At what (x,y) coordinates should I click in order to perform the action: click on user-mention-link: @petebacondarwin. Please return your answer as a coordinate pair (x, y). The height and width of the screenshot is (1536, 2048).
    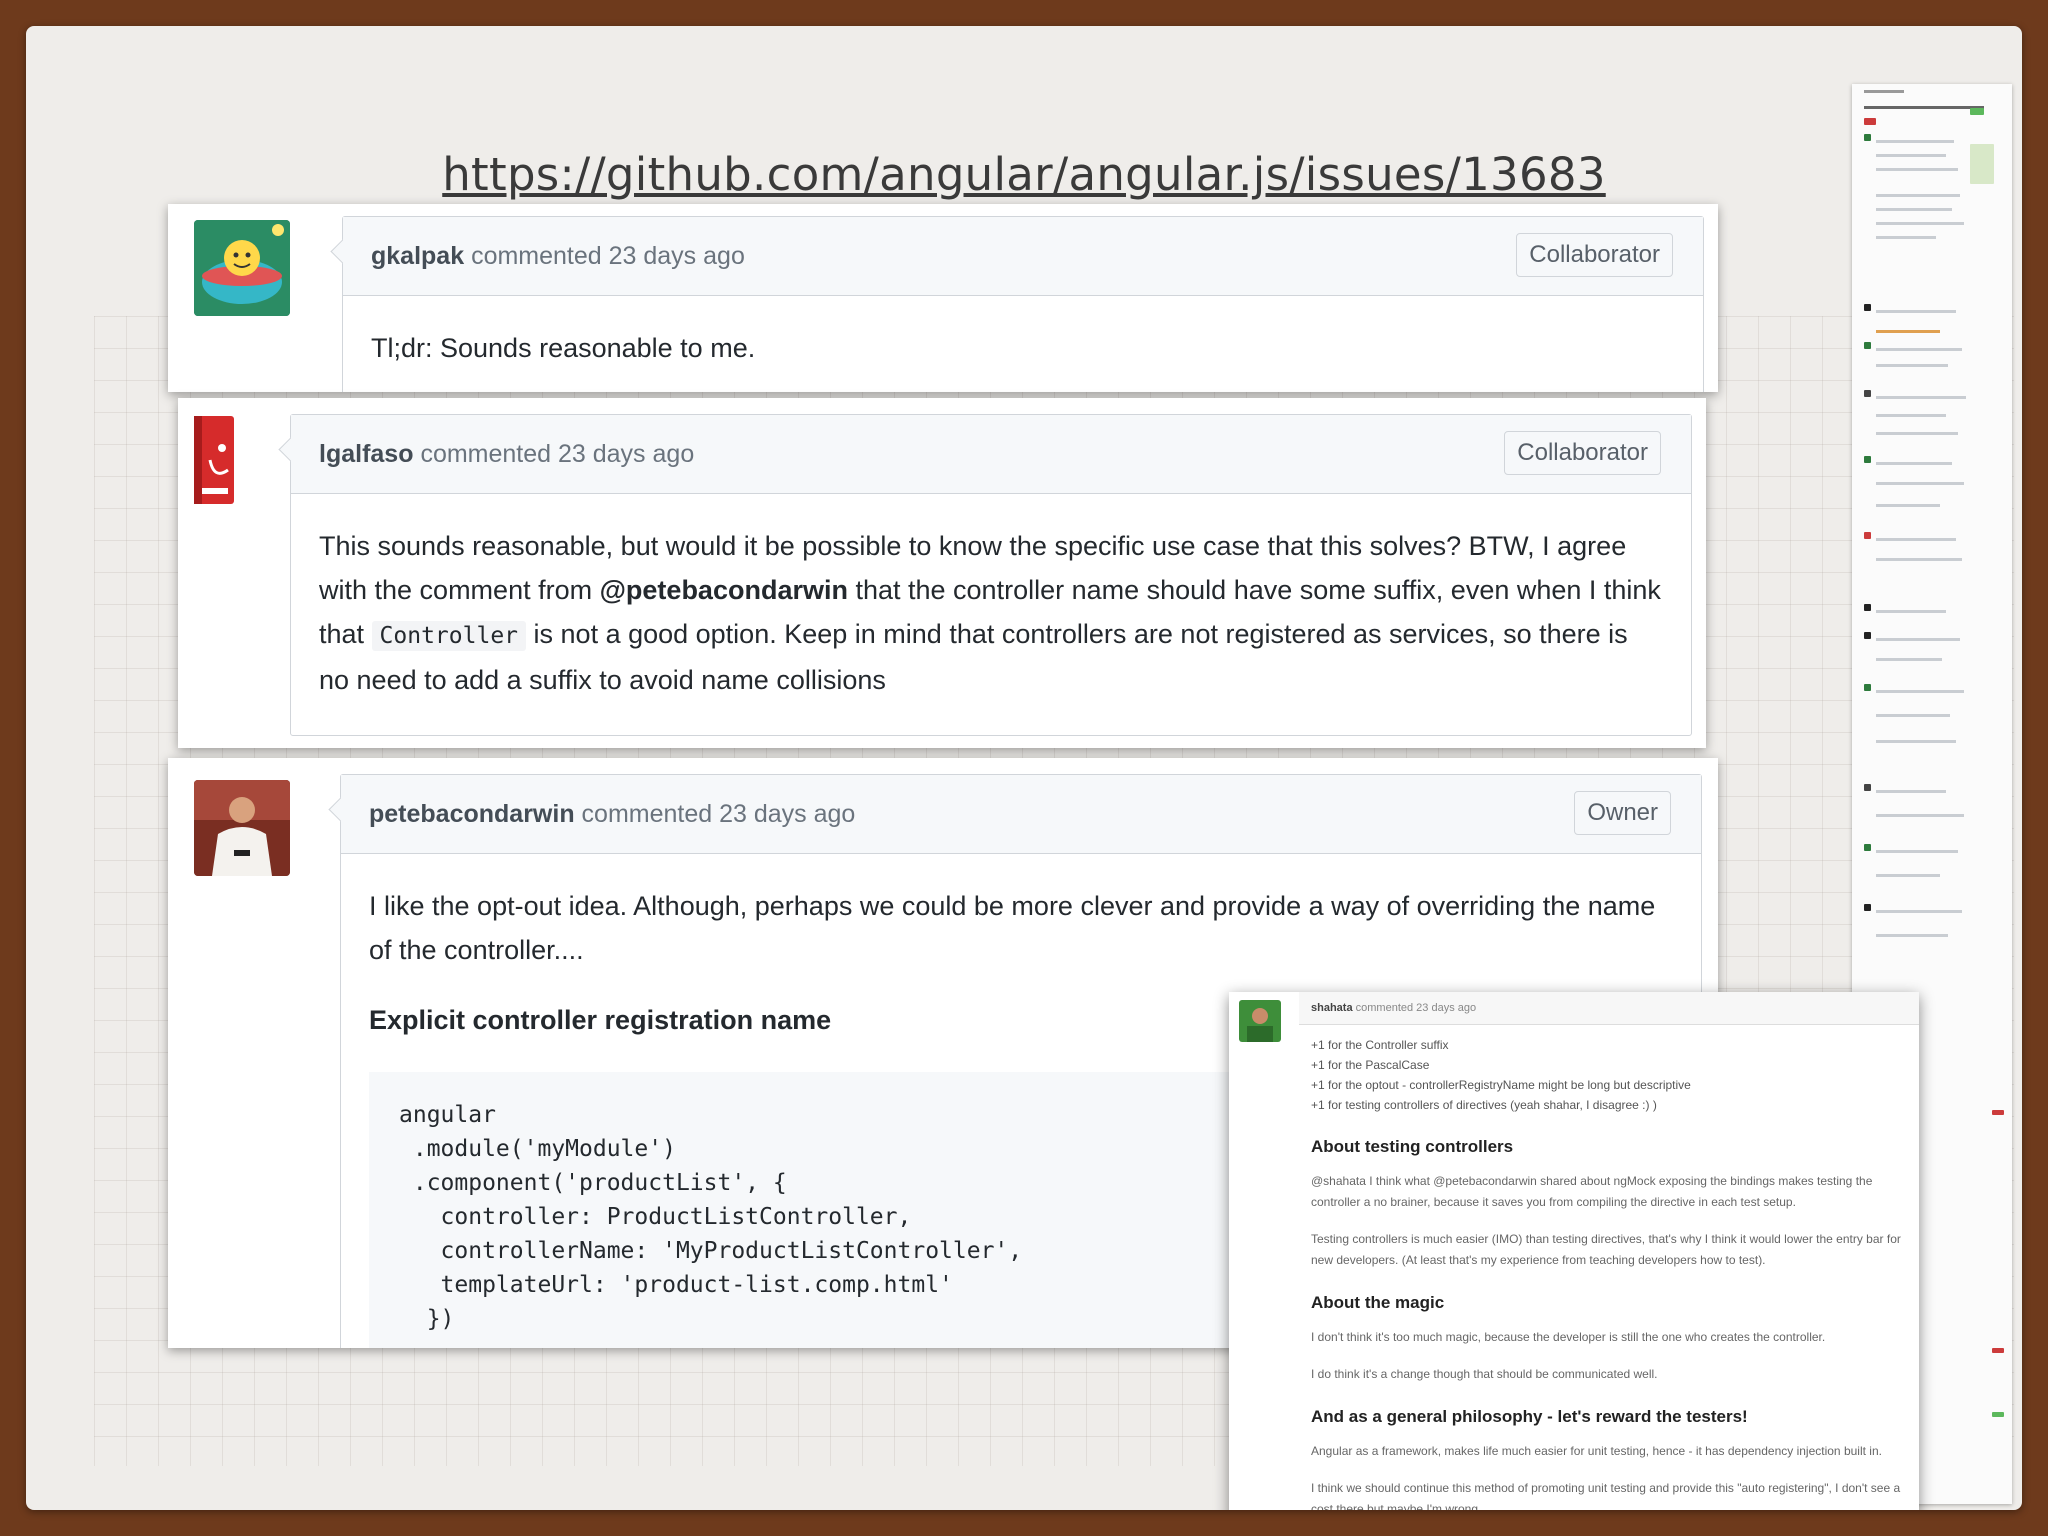
    Looking at the image, I should click on (724, 590).